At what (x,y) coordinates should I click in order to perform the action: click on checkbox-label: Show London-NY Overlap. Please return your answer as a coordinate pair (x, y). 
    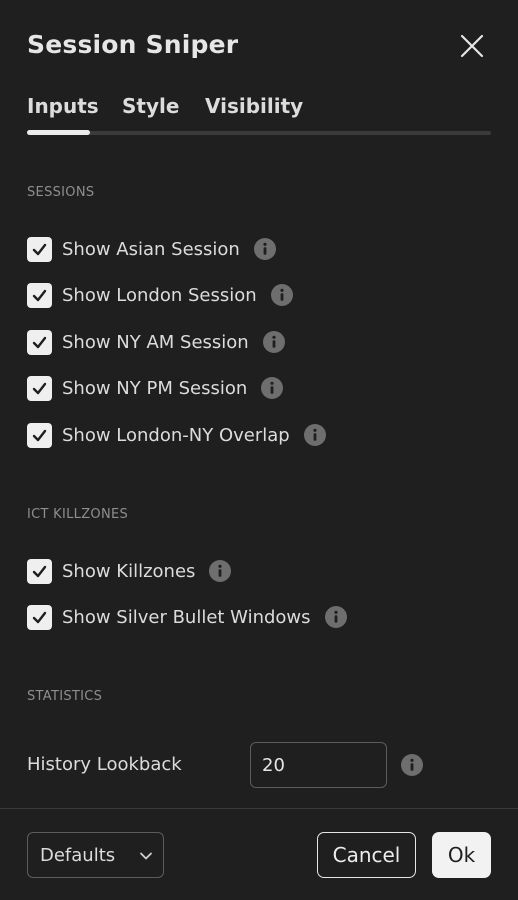
    Looking at the image, I should click on (176, 435).